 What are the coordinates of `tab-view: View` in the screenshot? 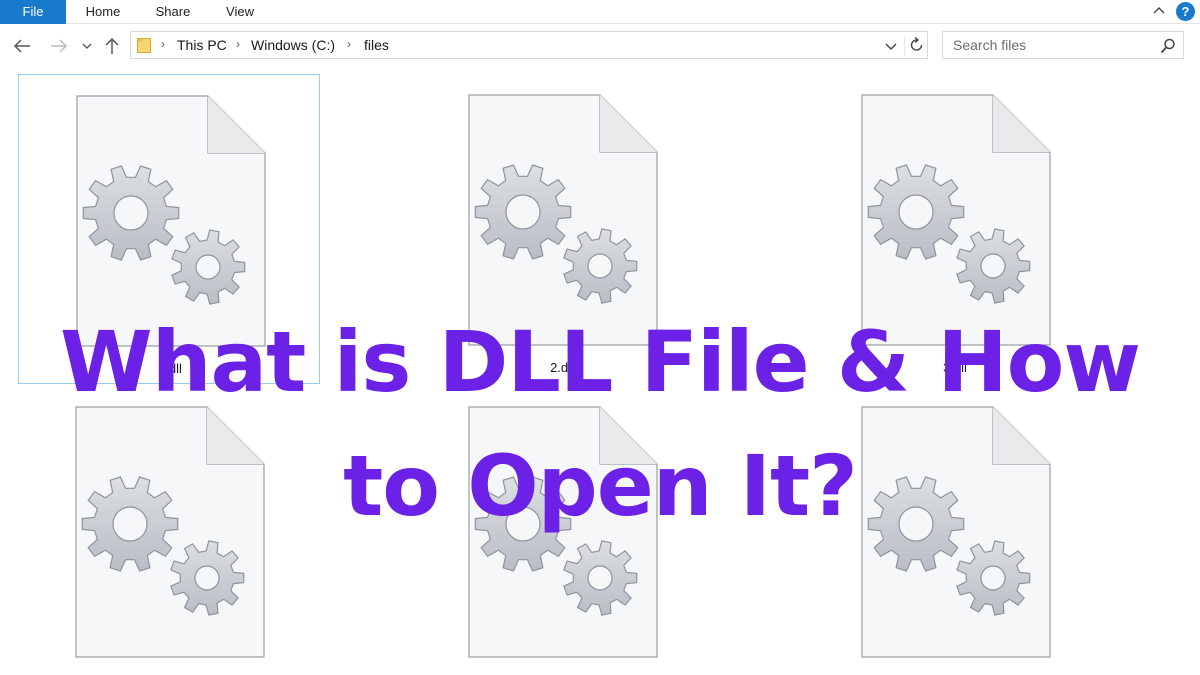 It's located at (240, 12).